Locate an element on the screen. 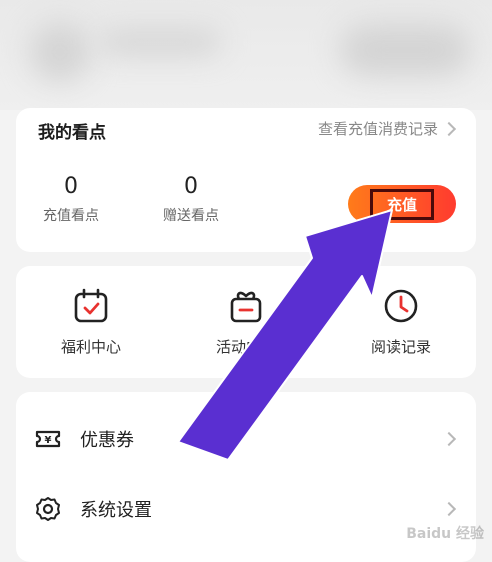  gift-box-icon is located at coordinates (246, 307).